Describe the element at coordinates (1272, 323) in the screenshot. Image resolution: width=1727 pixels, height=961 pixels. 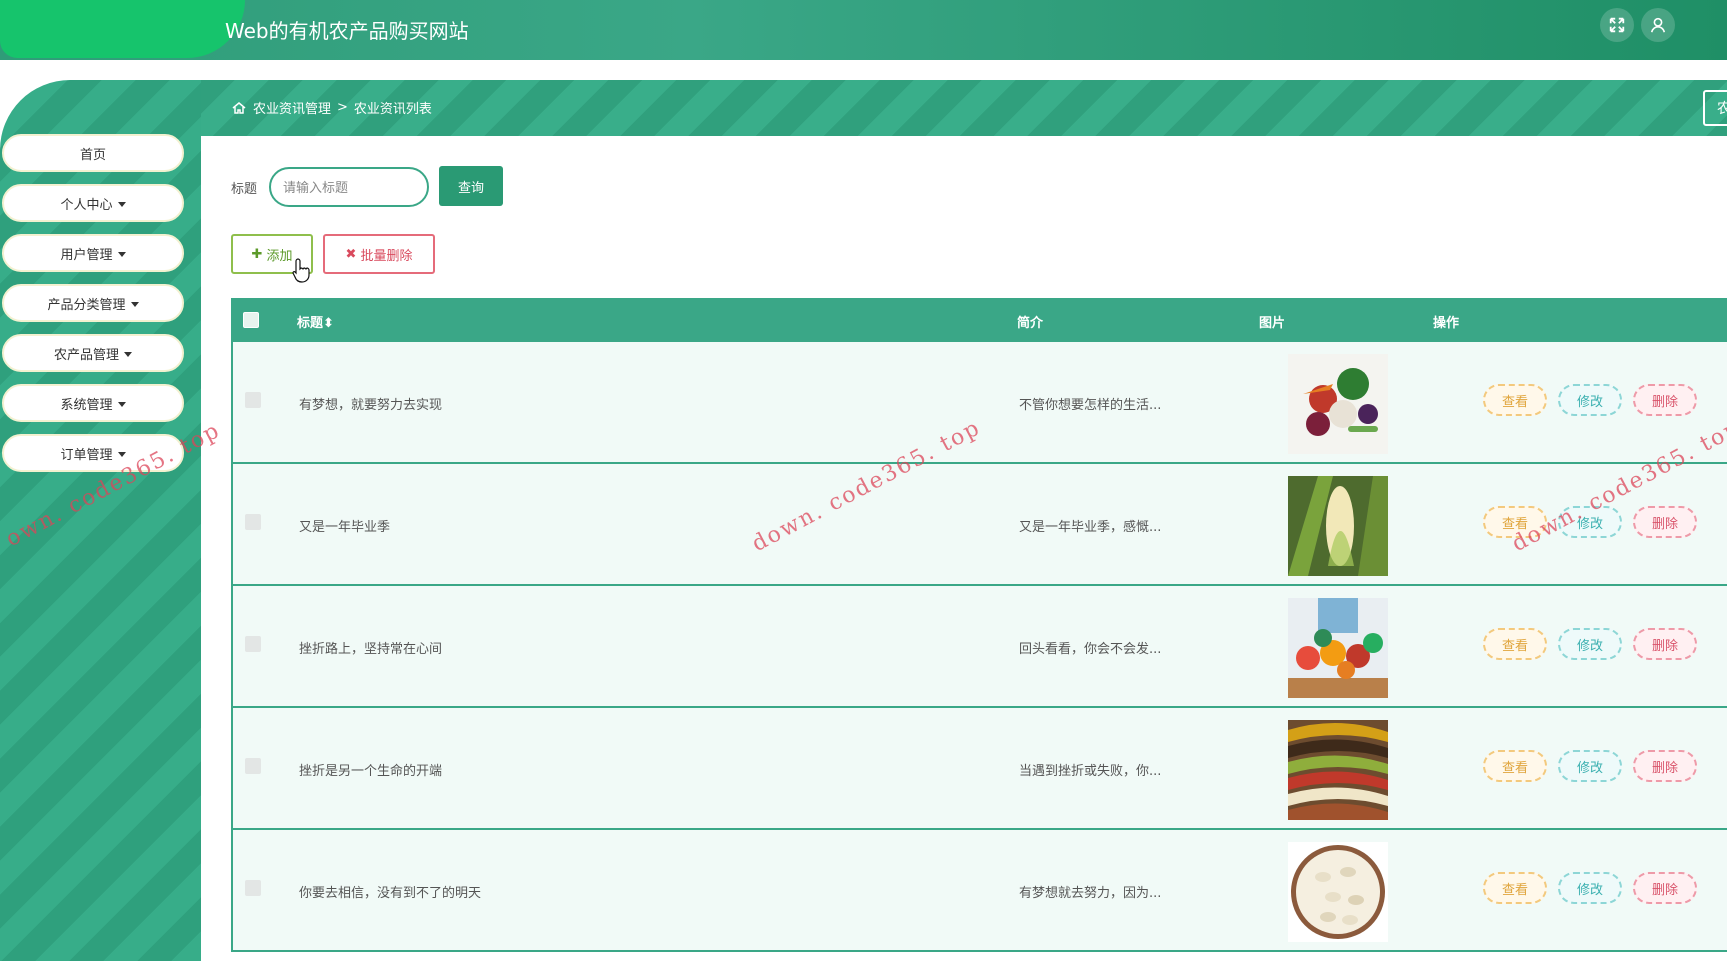
I see `column-header-image: 图片` at that location.